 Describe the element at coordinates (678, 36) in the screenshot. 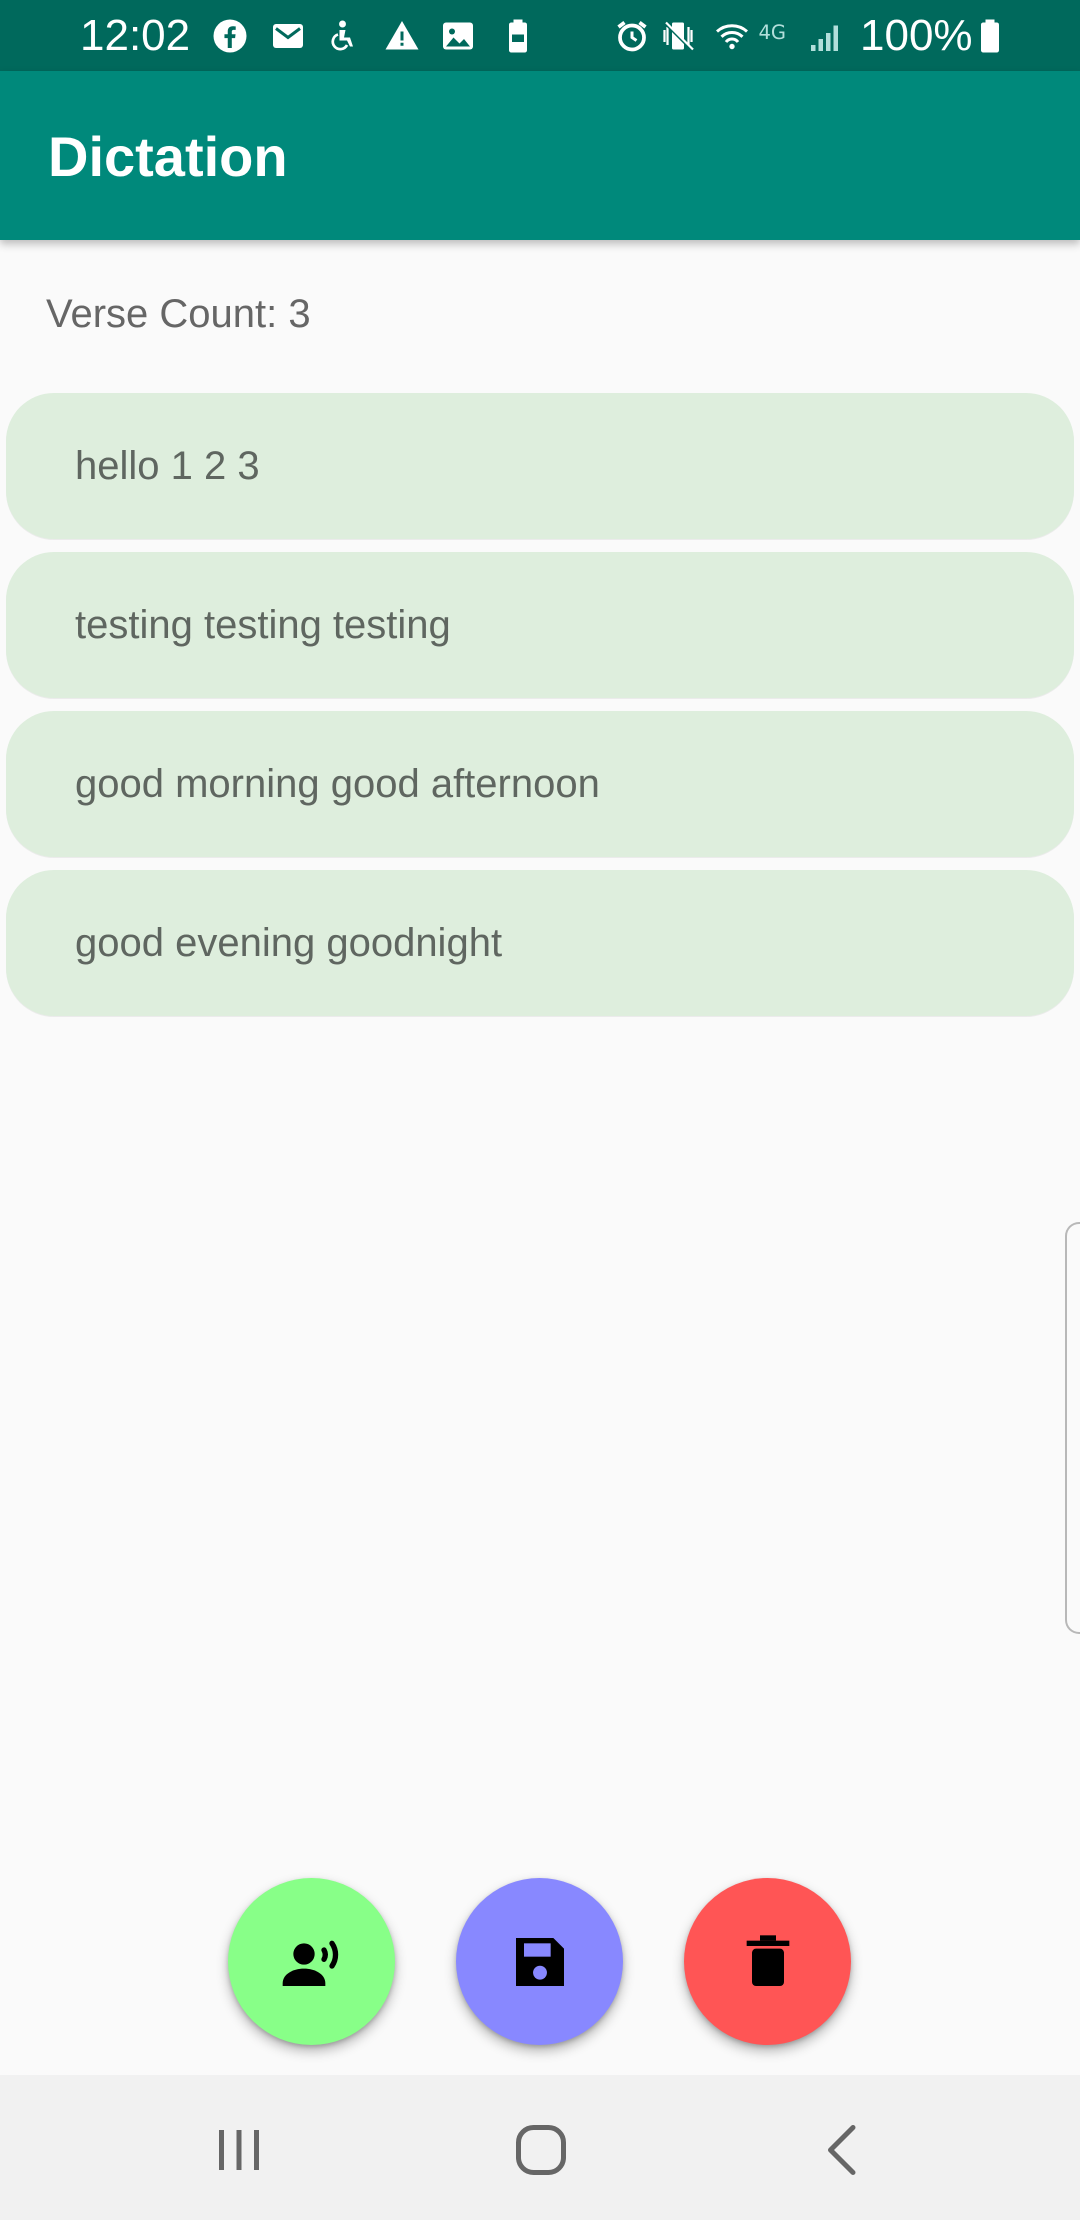

I see `vibrate-icon` at that location.